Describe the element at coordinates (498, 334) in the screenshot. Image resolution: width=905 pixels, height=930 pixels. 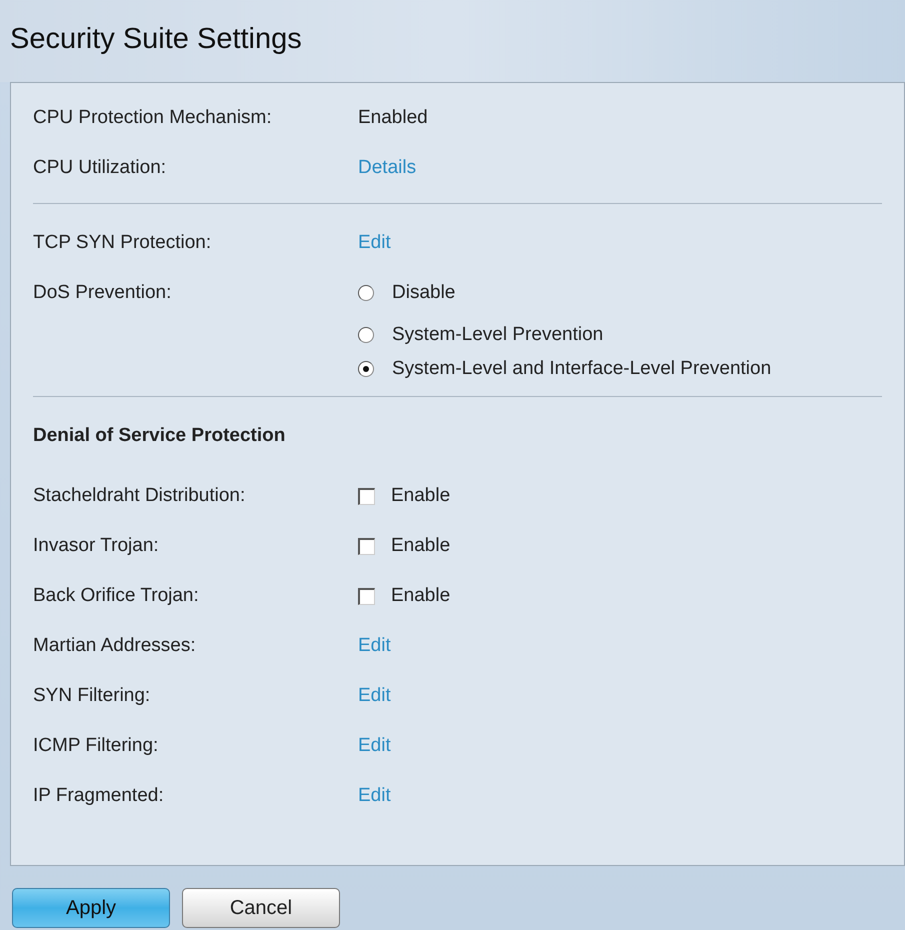
I see `radio-label: System-Level Prevention` at that location.